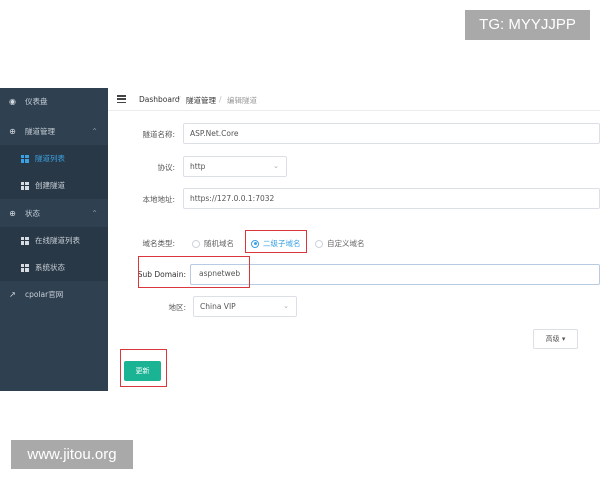 The image size is (600, 480). Describe the element at coordinates (354, 110) in the screenshot. I see `header-divider` at that location.